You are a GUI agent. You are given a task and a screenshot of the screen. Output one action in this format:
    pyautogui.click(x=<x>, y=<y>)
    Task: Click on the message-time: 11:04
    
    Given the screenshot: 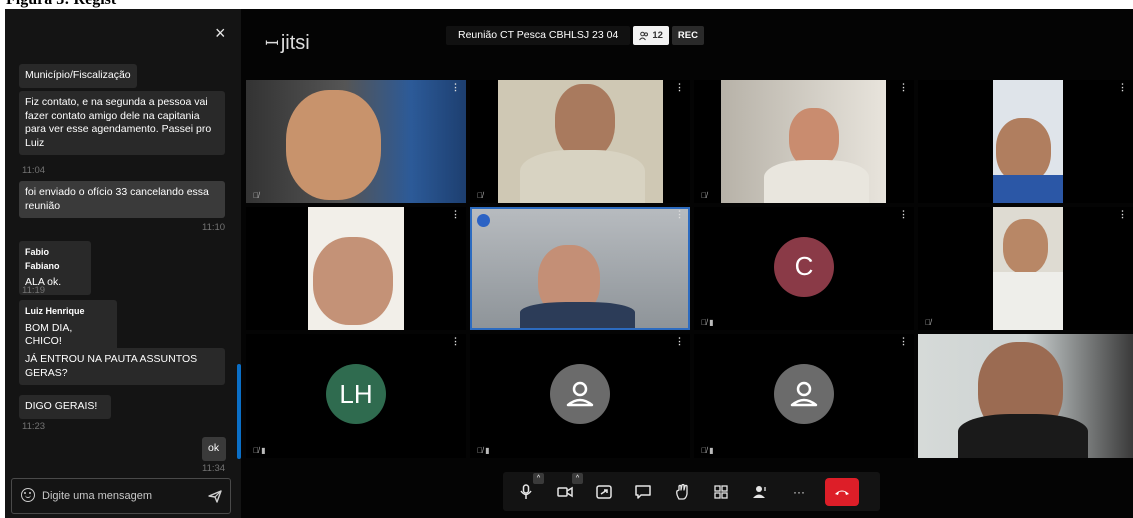 What is the action you would take?
    pyautogui.click(x=34, y=170)
    